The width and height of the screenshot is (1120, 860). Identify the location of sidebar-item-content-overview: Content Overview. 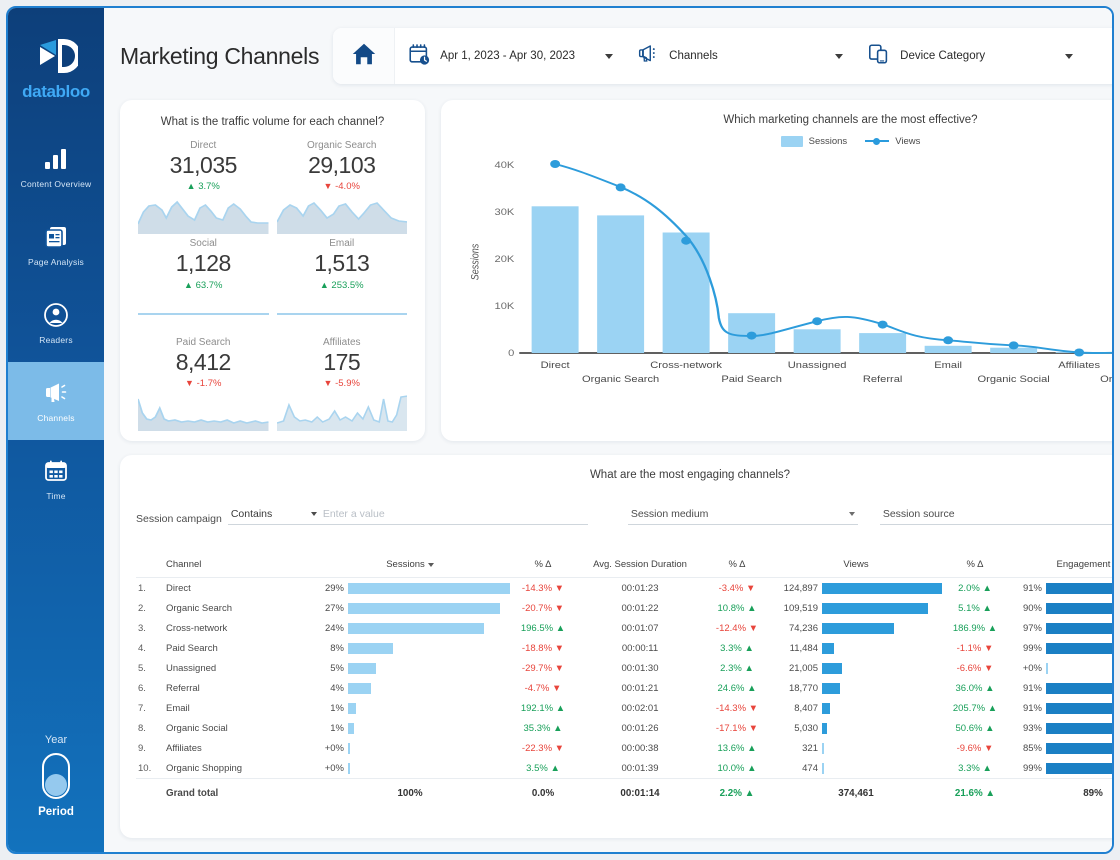
(56, 167).